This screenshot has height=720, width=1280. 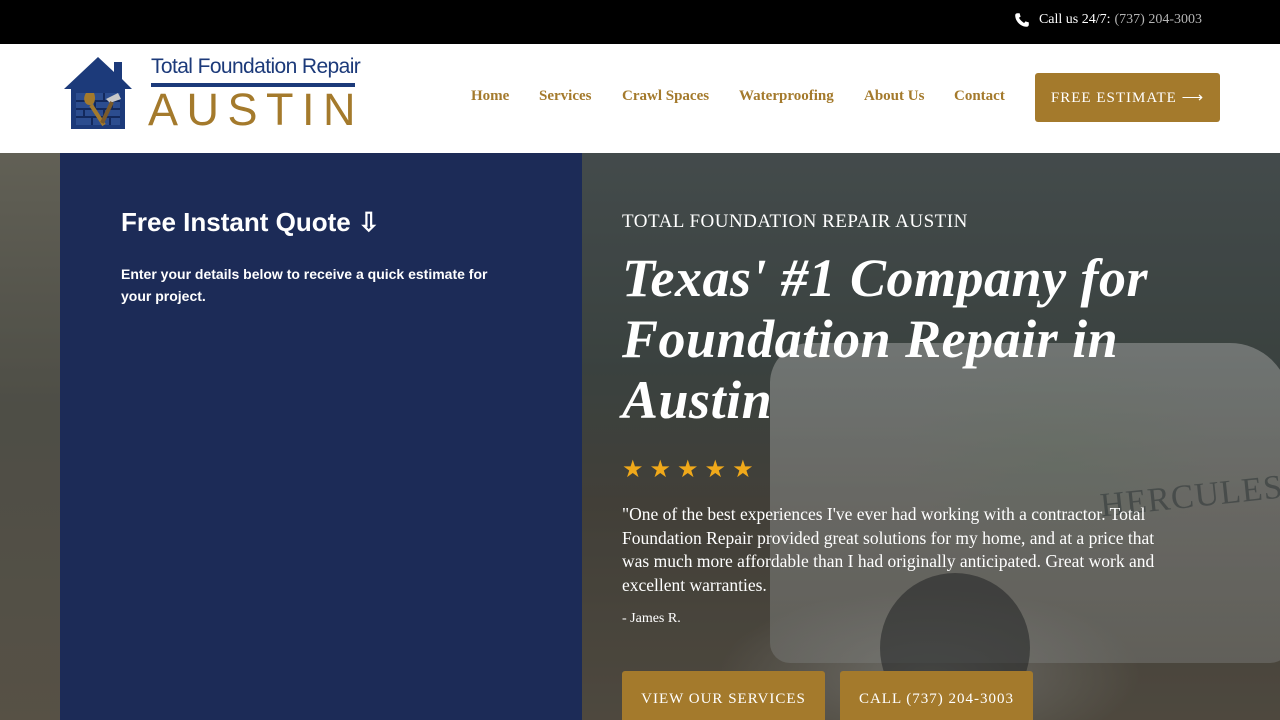 What do you see at coordinates (1127, 97) in the screenshot?
I see `free-estimate-button: FREE ESTIMATE ⟶` at bounding box center [1127, 97].